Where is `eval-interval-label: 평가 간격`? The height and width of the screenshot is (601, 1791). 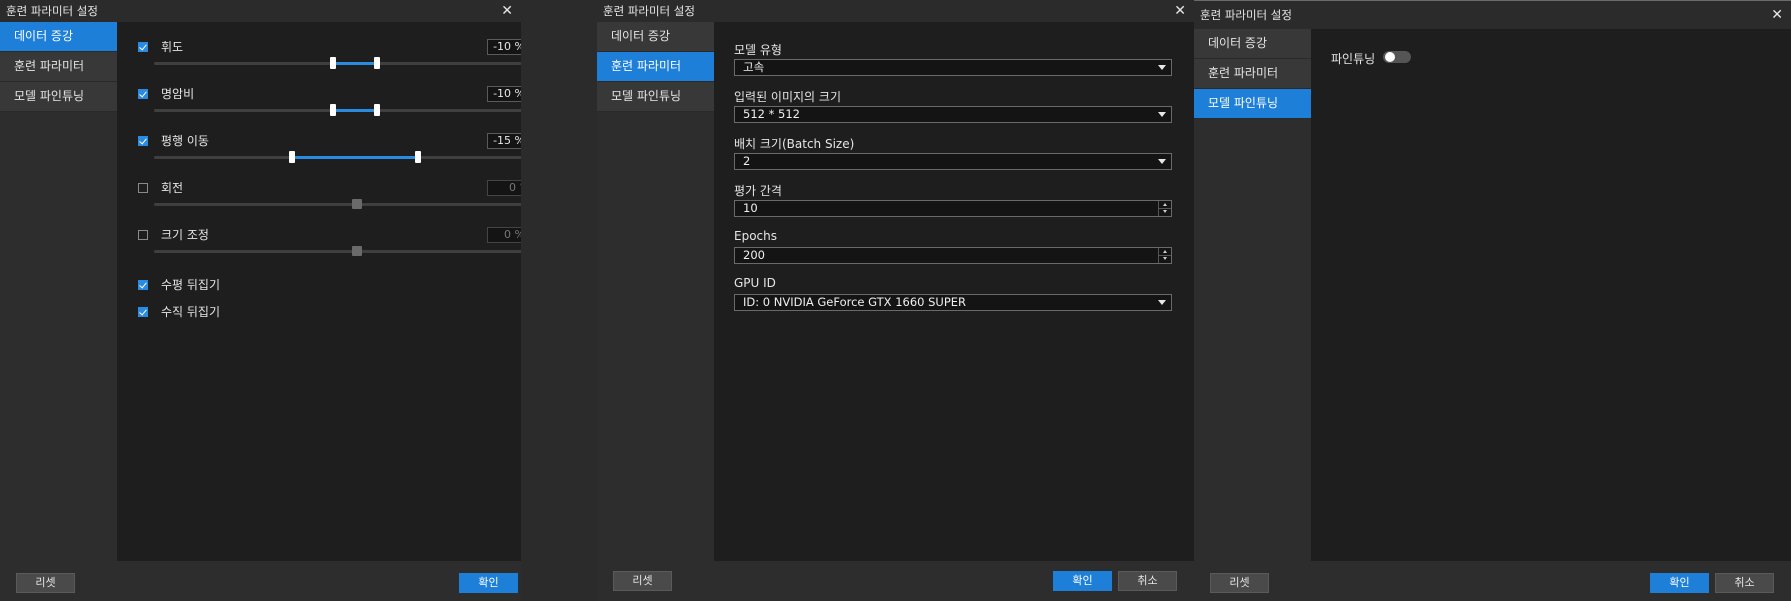
eval-interval-label: 평가 간격 is located at coordinates (758, 191).